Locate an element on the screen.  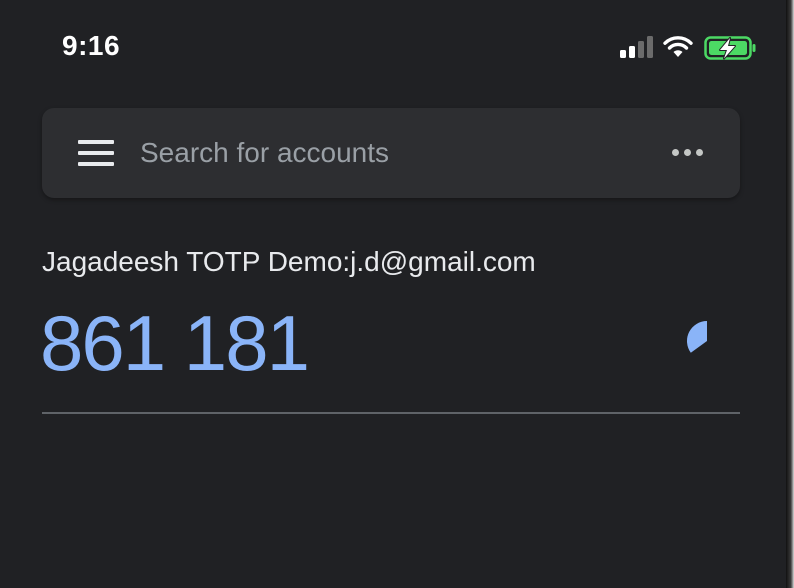
search-bar is located at coordinates (391, 153).